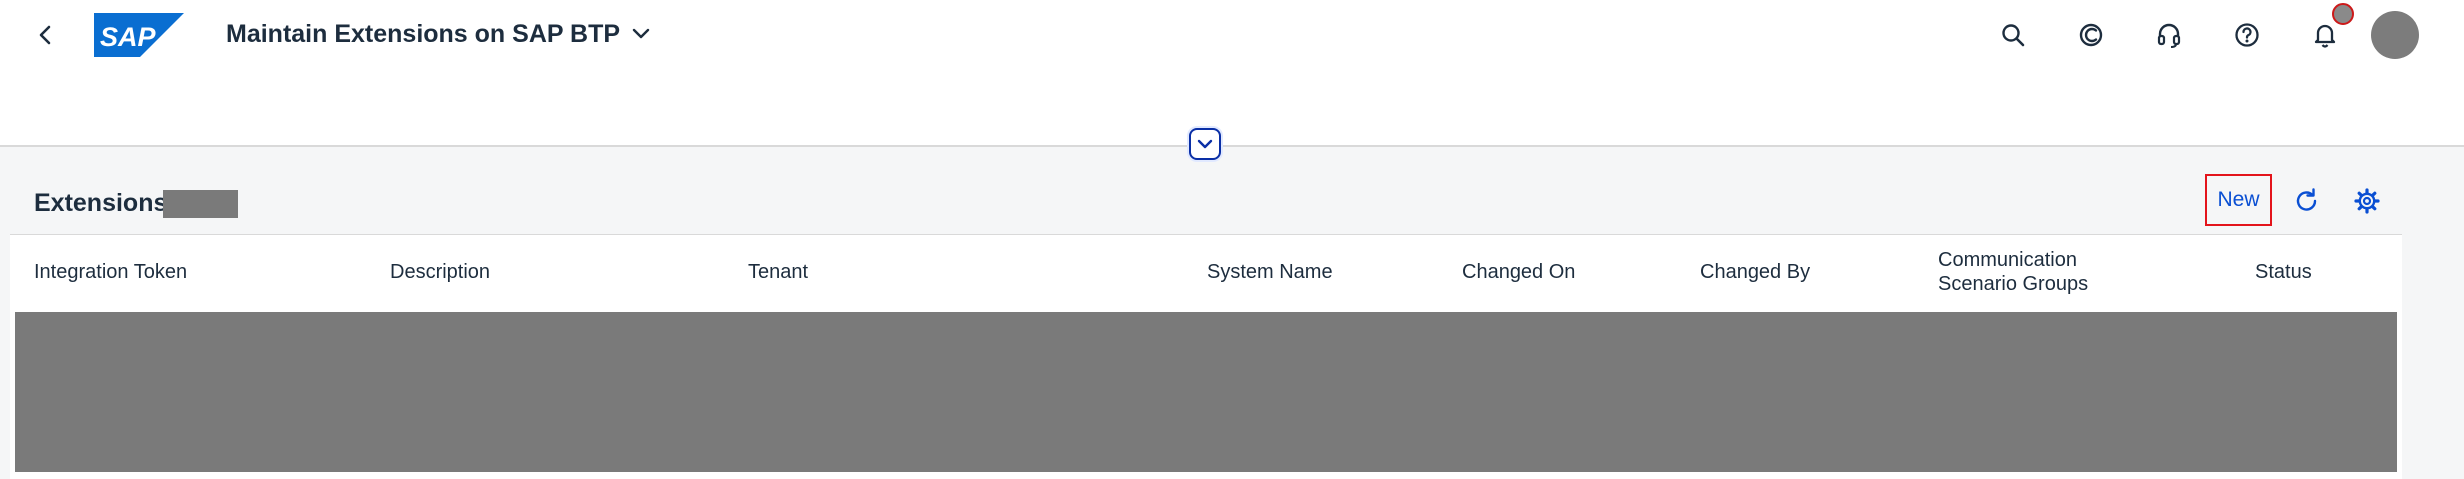 This screenshot has height=479, width=2464. Describe the element at coordinates (128, 37) in the screenshot. I see `logo-text: SAP` at that location.